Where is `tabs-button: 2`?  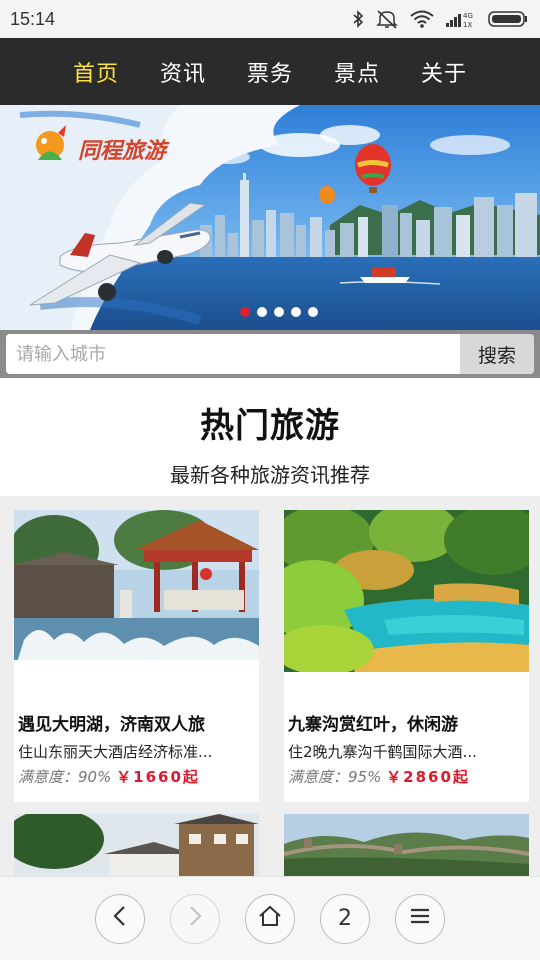
tabs-button: 2 is located at coordinates (345, 918).